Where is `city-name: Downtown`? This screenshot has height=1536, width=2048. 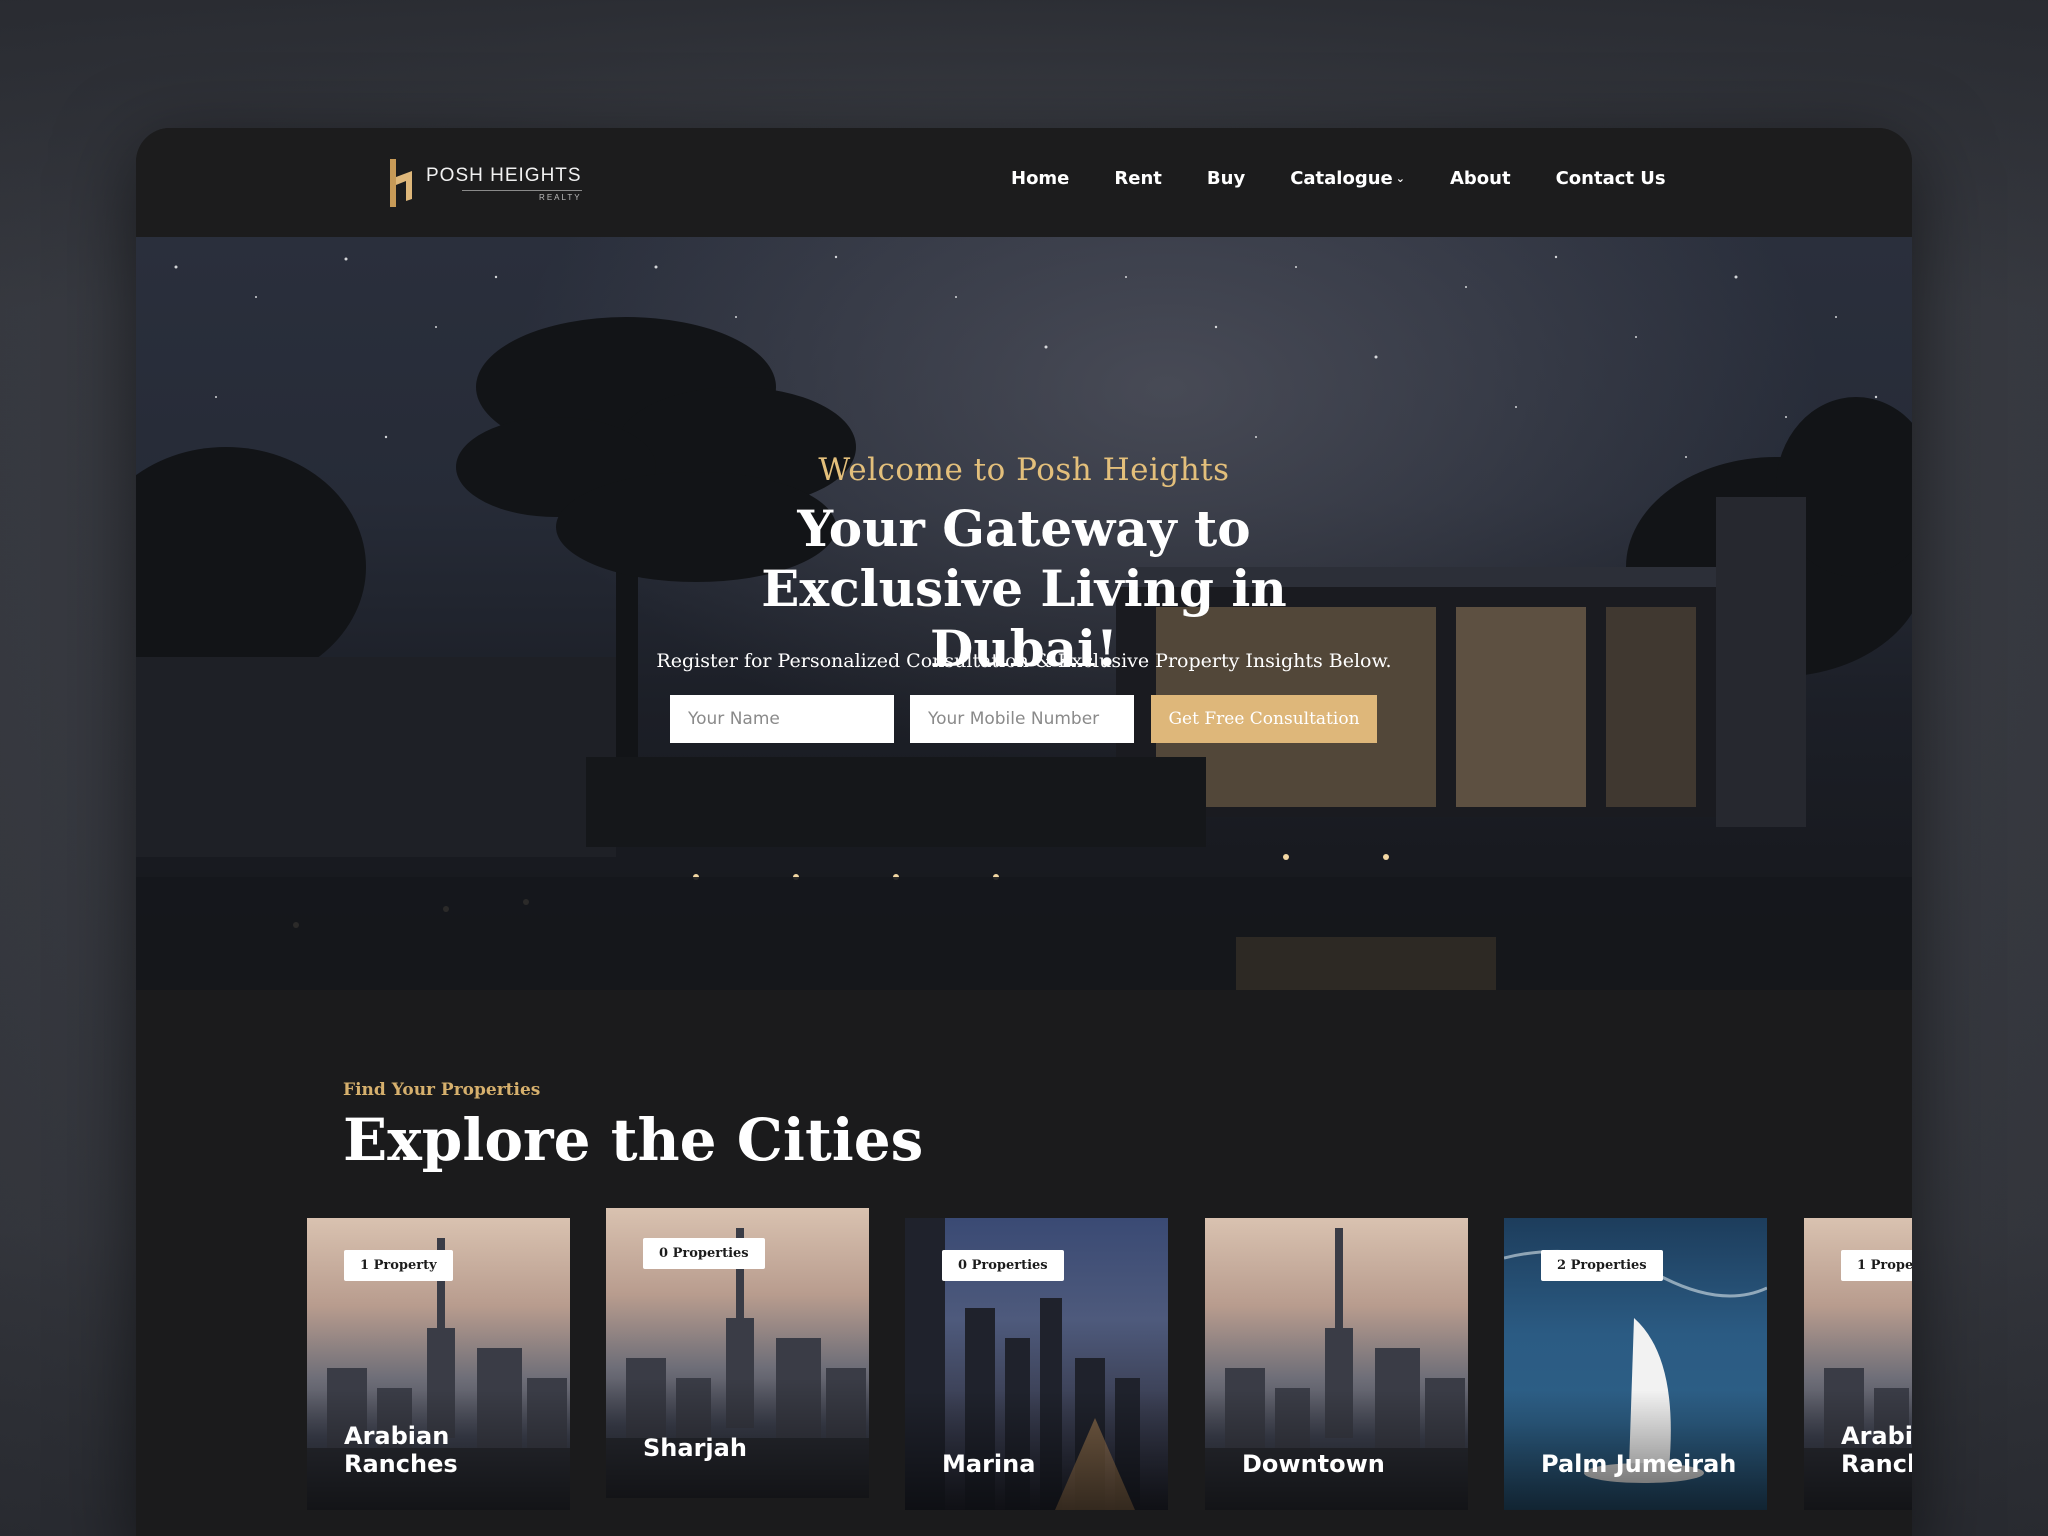
city-name: Downtown is located at coordinates (1313, 1464).